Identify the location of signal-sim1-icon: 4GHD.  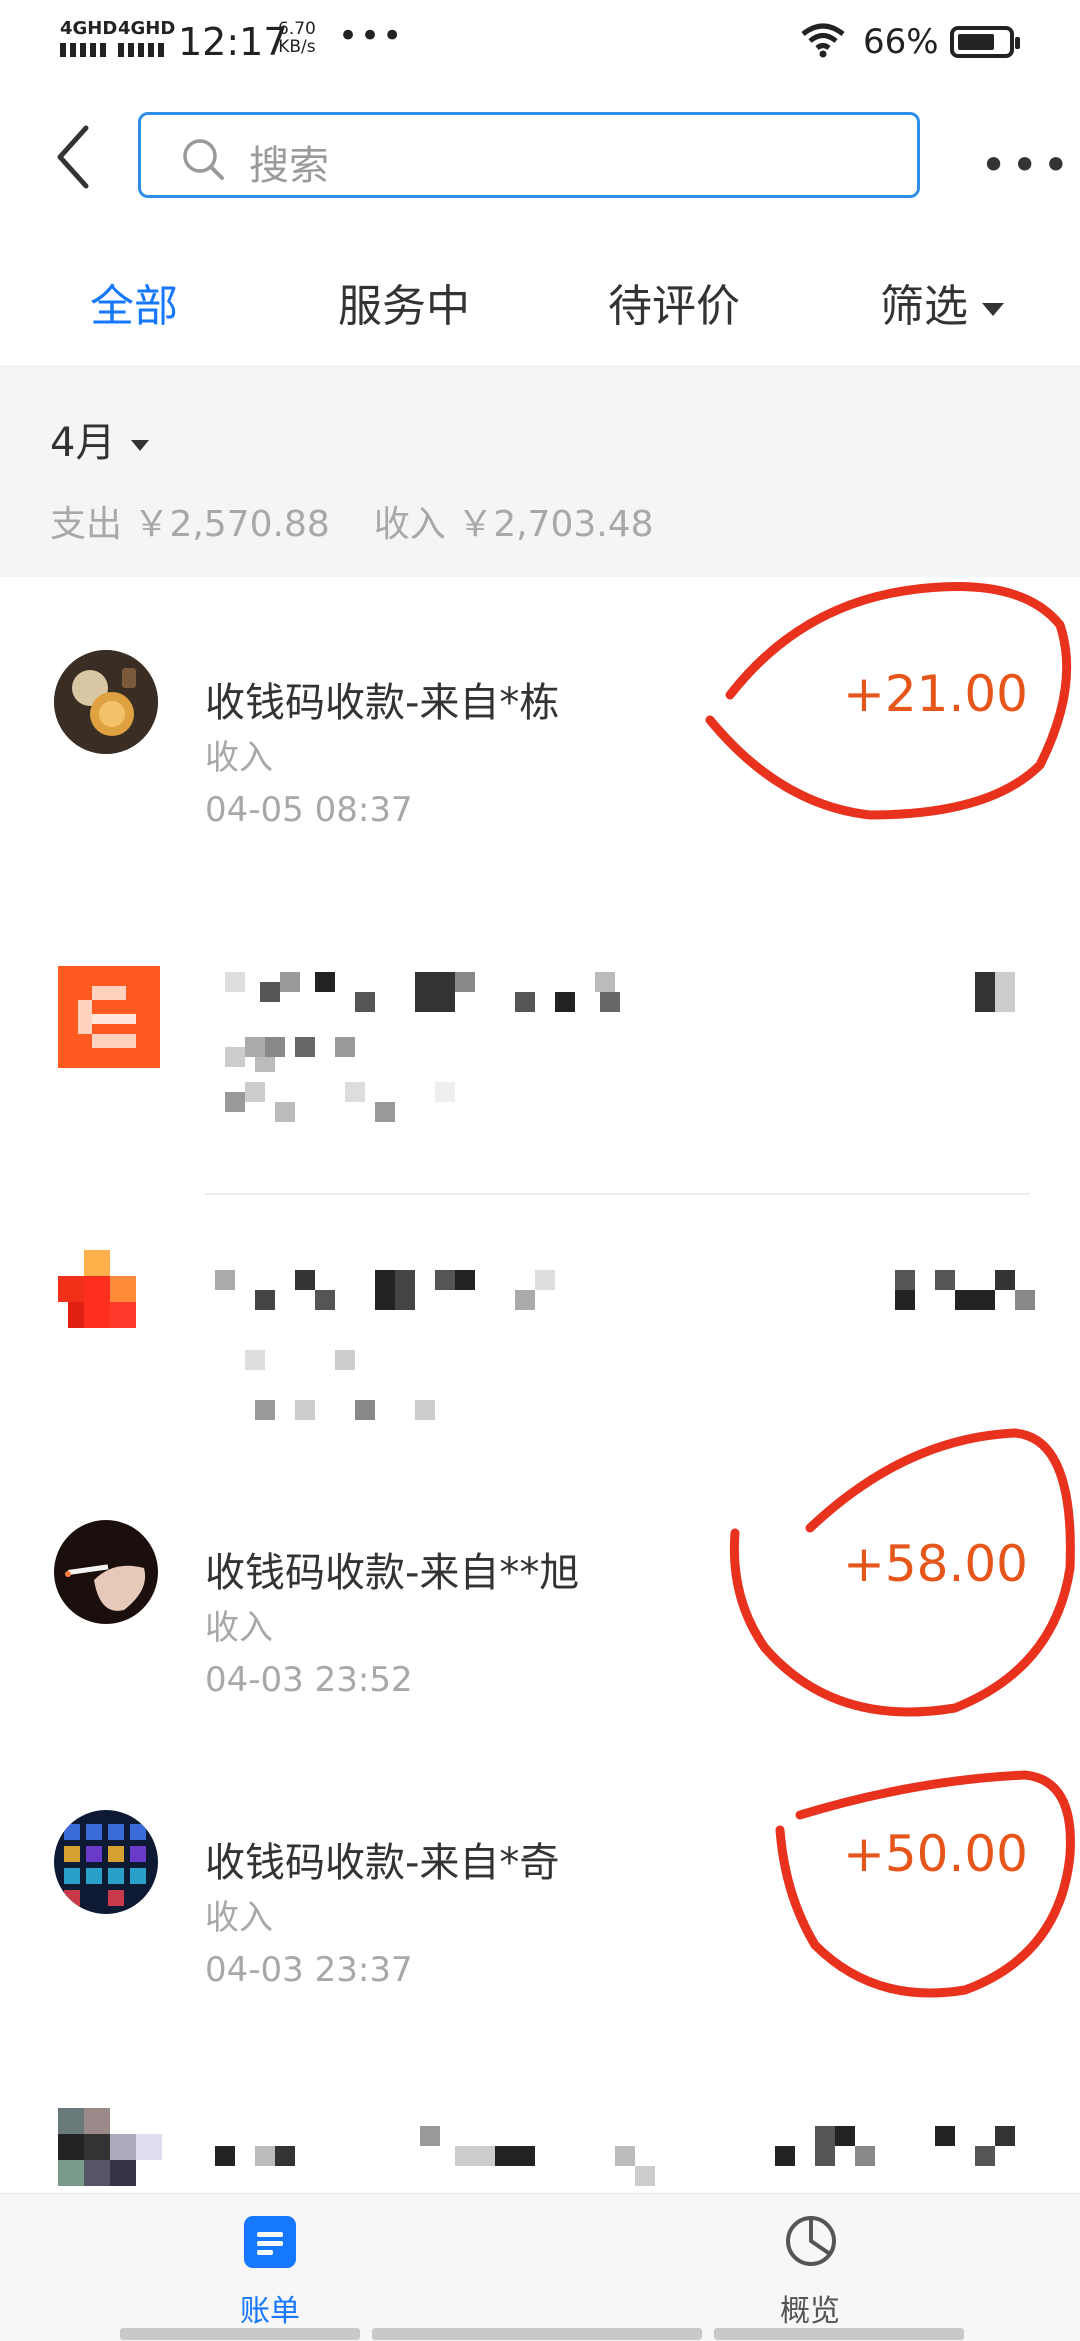
(88, 37).